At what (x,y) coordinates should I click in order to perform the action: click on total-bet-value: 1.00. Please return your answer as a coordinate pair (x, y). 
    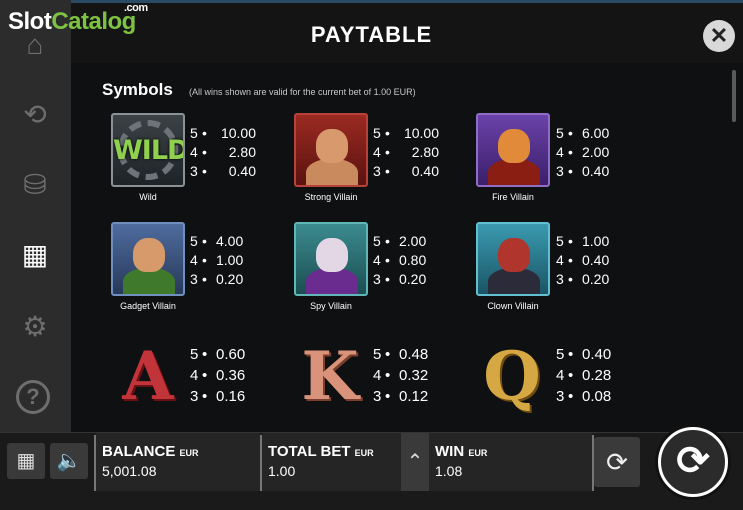
    Looking at the image, I should click on (282, 471).